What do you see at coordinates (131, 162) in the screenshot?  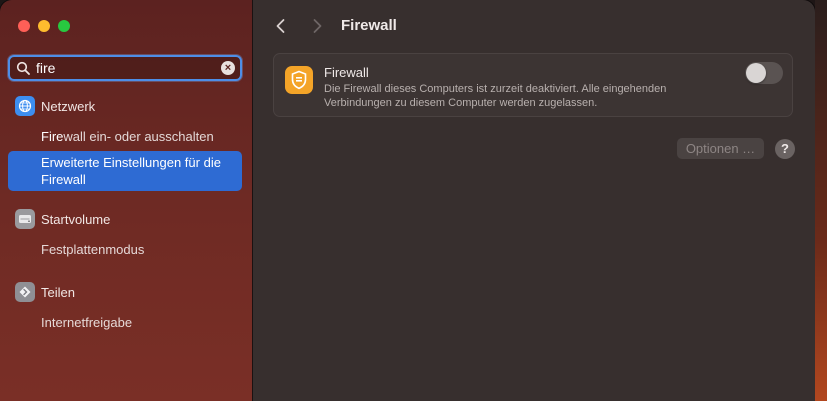 I see `sidebar-item-label: Erweiterte Einstellungen für die` at bounding box center [131, 162].